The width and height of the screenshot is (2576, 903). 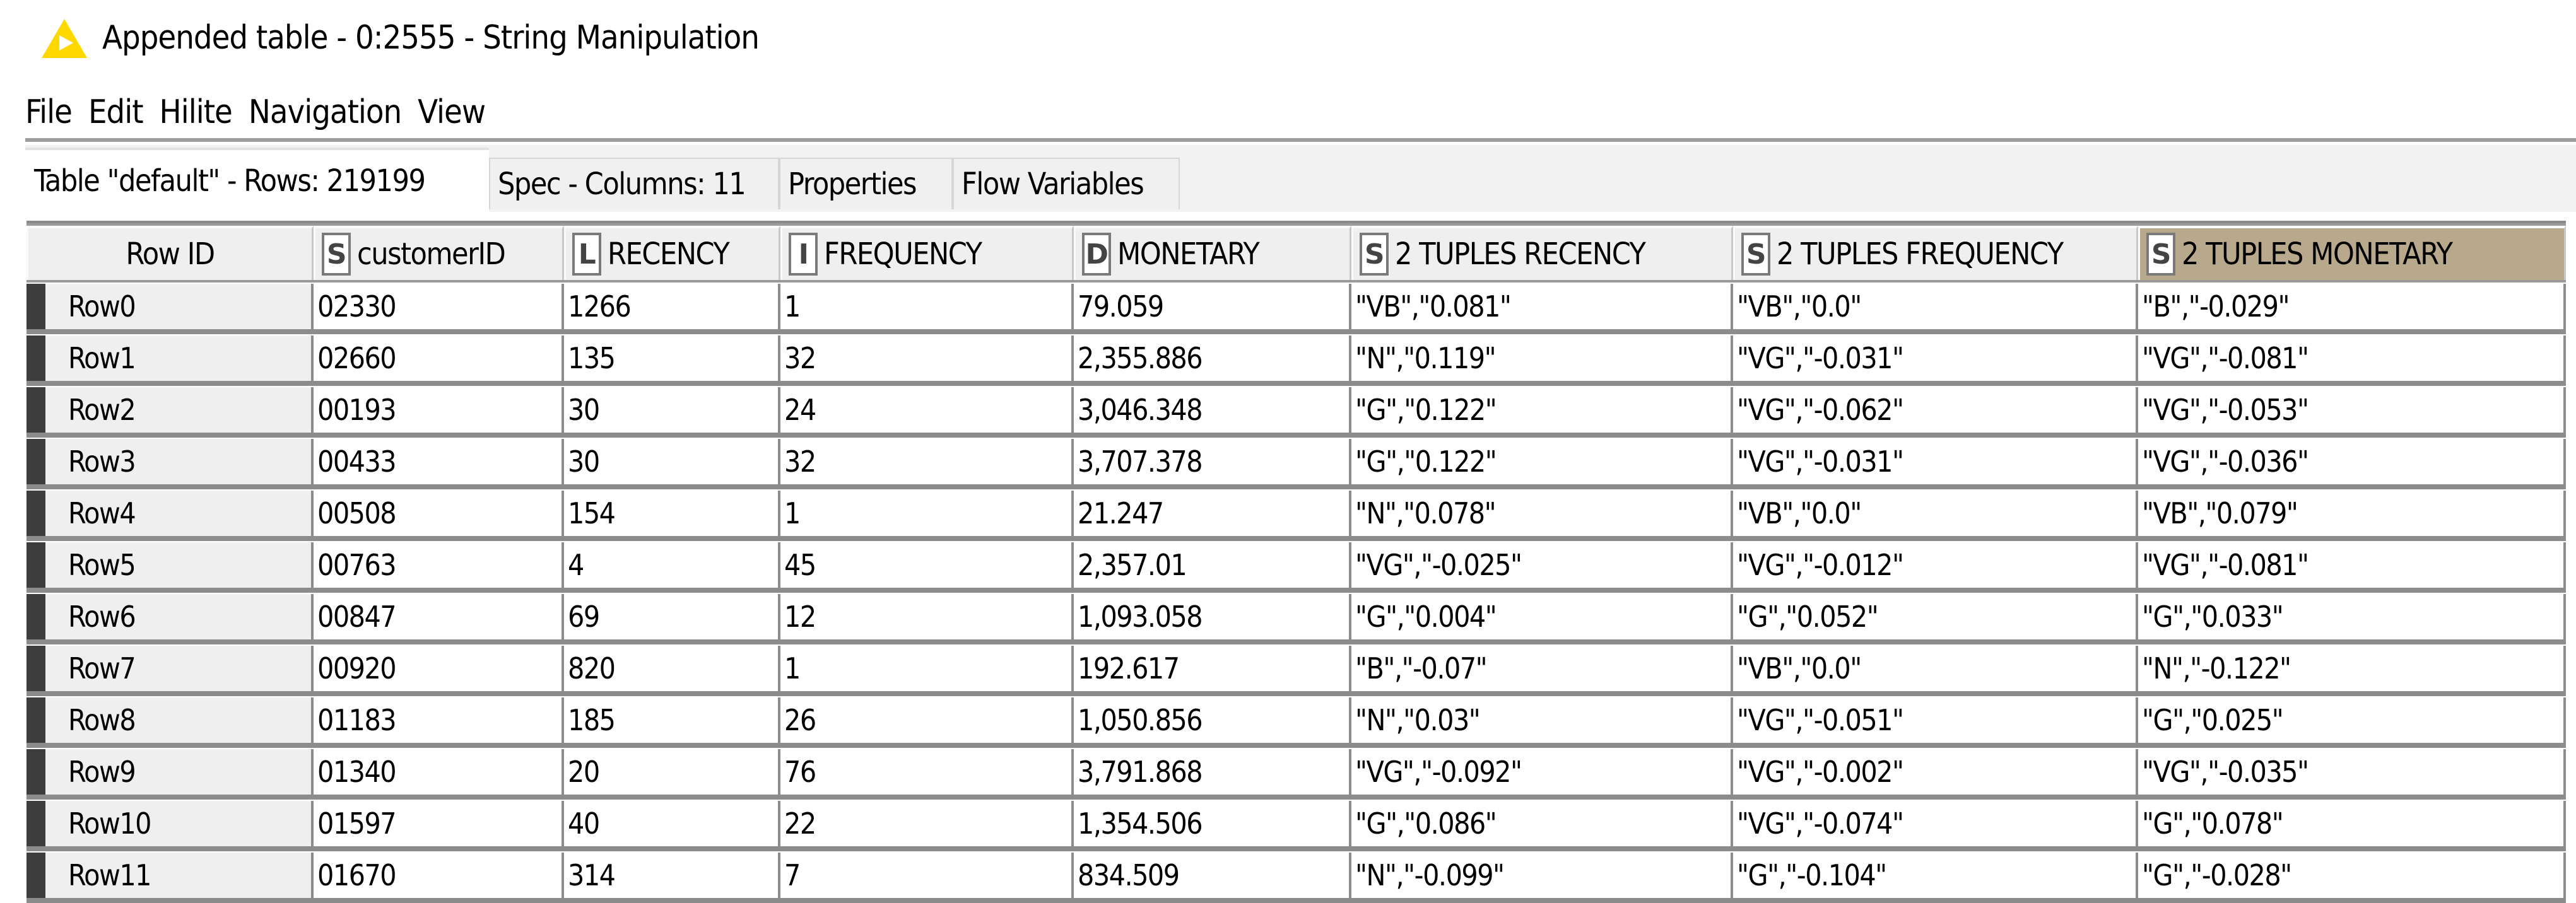 I want to click on tab-flow-variables: Flow Variables, so click(x=1066, y=184).